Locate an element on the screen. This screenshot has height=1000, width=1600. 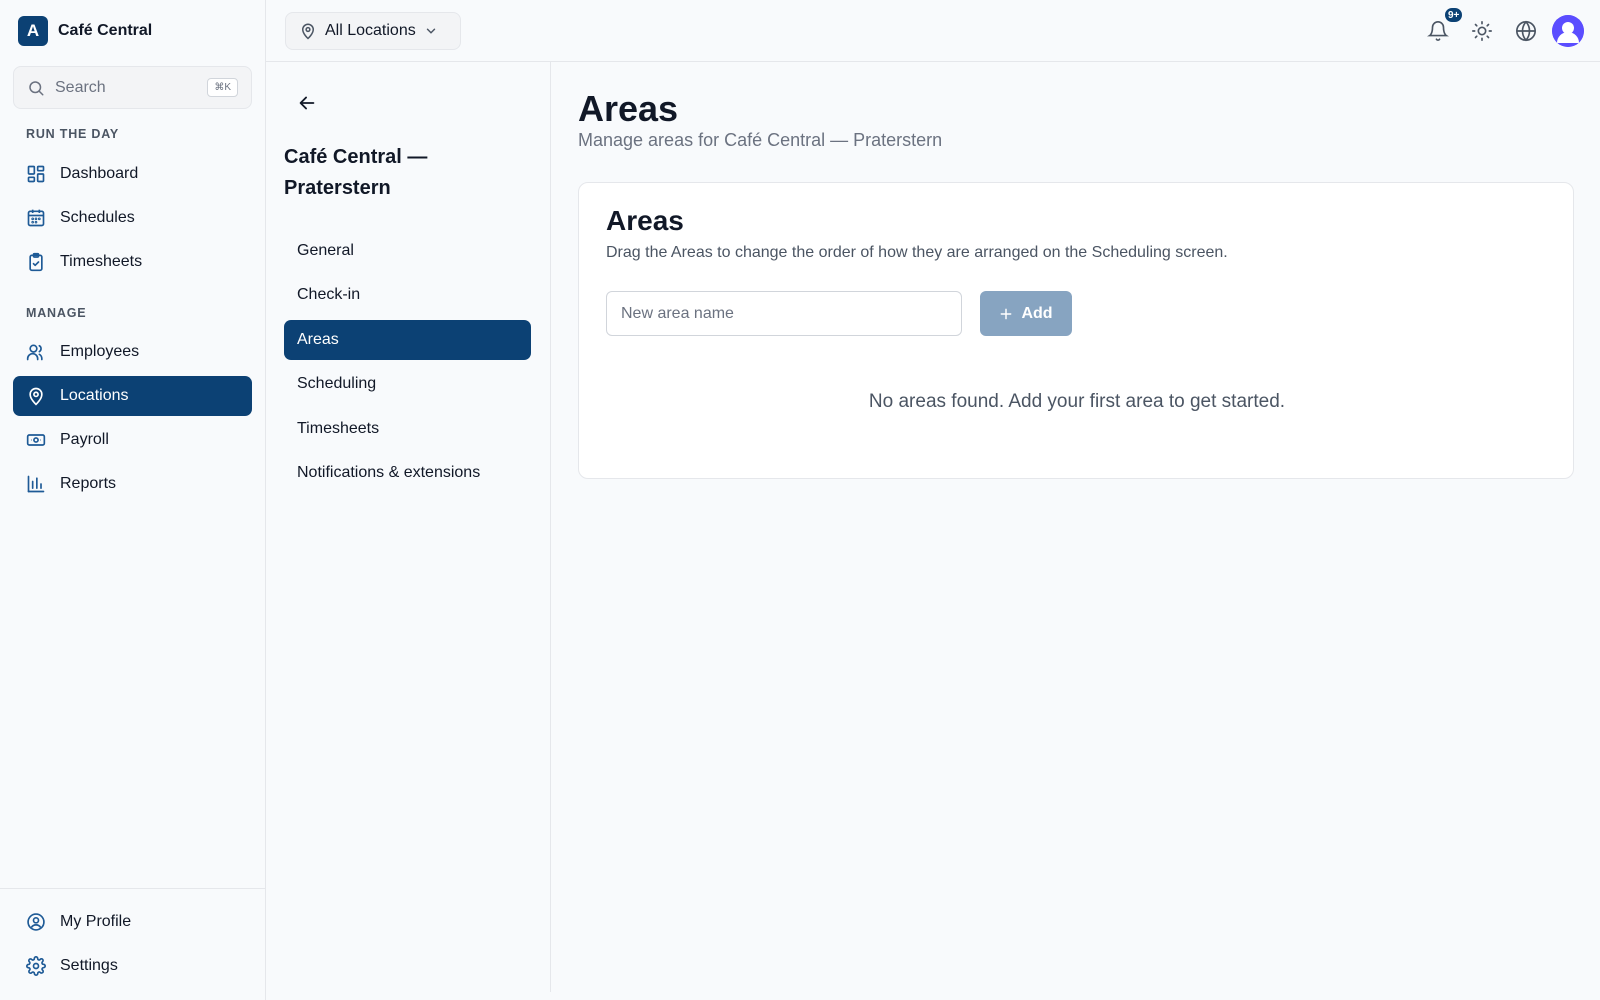
new-area-input is located at coordinates (784, 313).